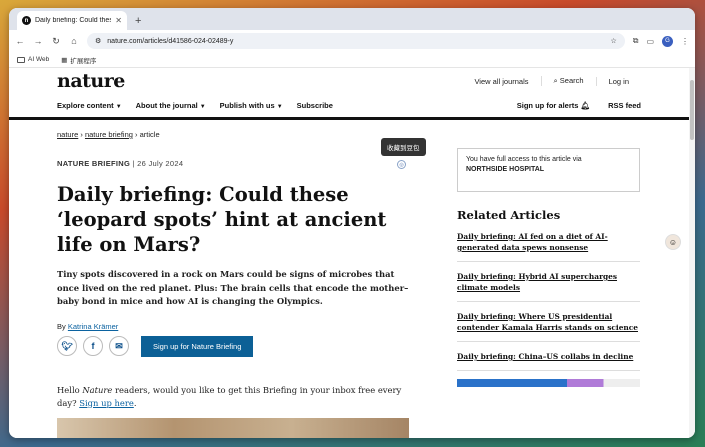 The image size is (705, 447). I want to click on nav-explore-content: Explore content ▼, so click(89, 105).